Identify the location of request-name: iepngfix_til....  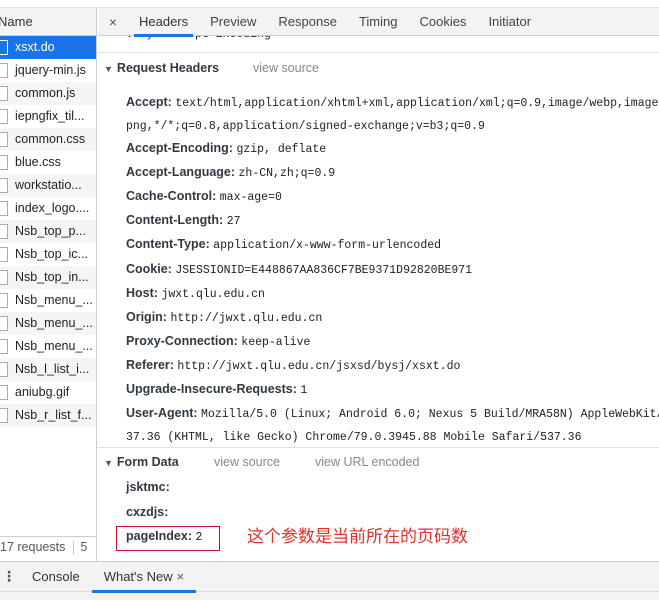
(50, 116).